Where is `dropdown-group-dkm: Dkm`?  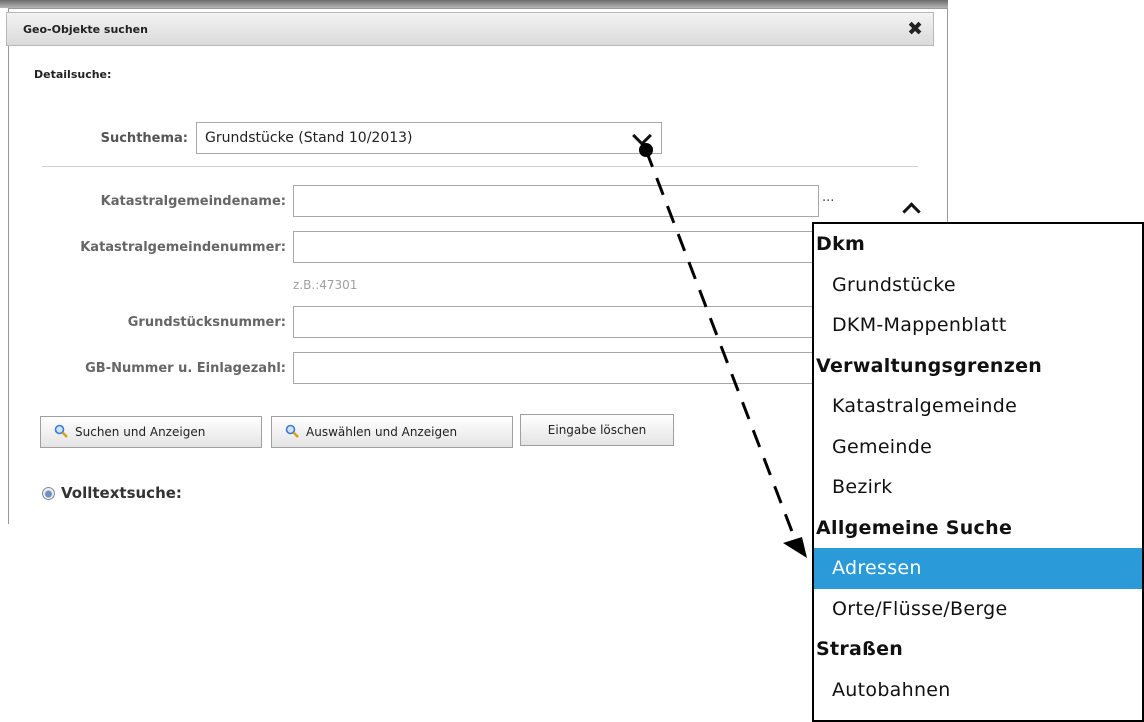
dropdown-group-dkm: Dkm is located at coordinates (841, 244).